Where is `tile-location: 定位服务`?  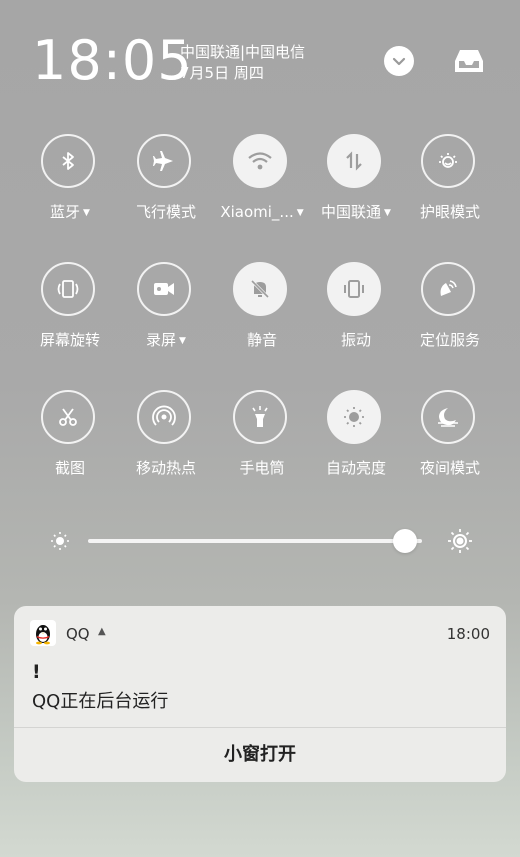
tile-location: 定位服务 is located at coordinates (450, 317).